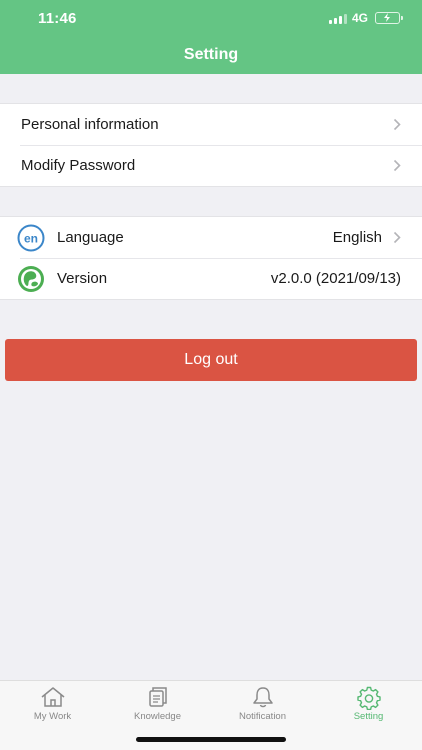 The image size is (422, 750). I want to click on version-label: Version, so click(82, 278).